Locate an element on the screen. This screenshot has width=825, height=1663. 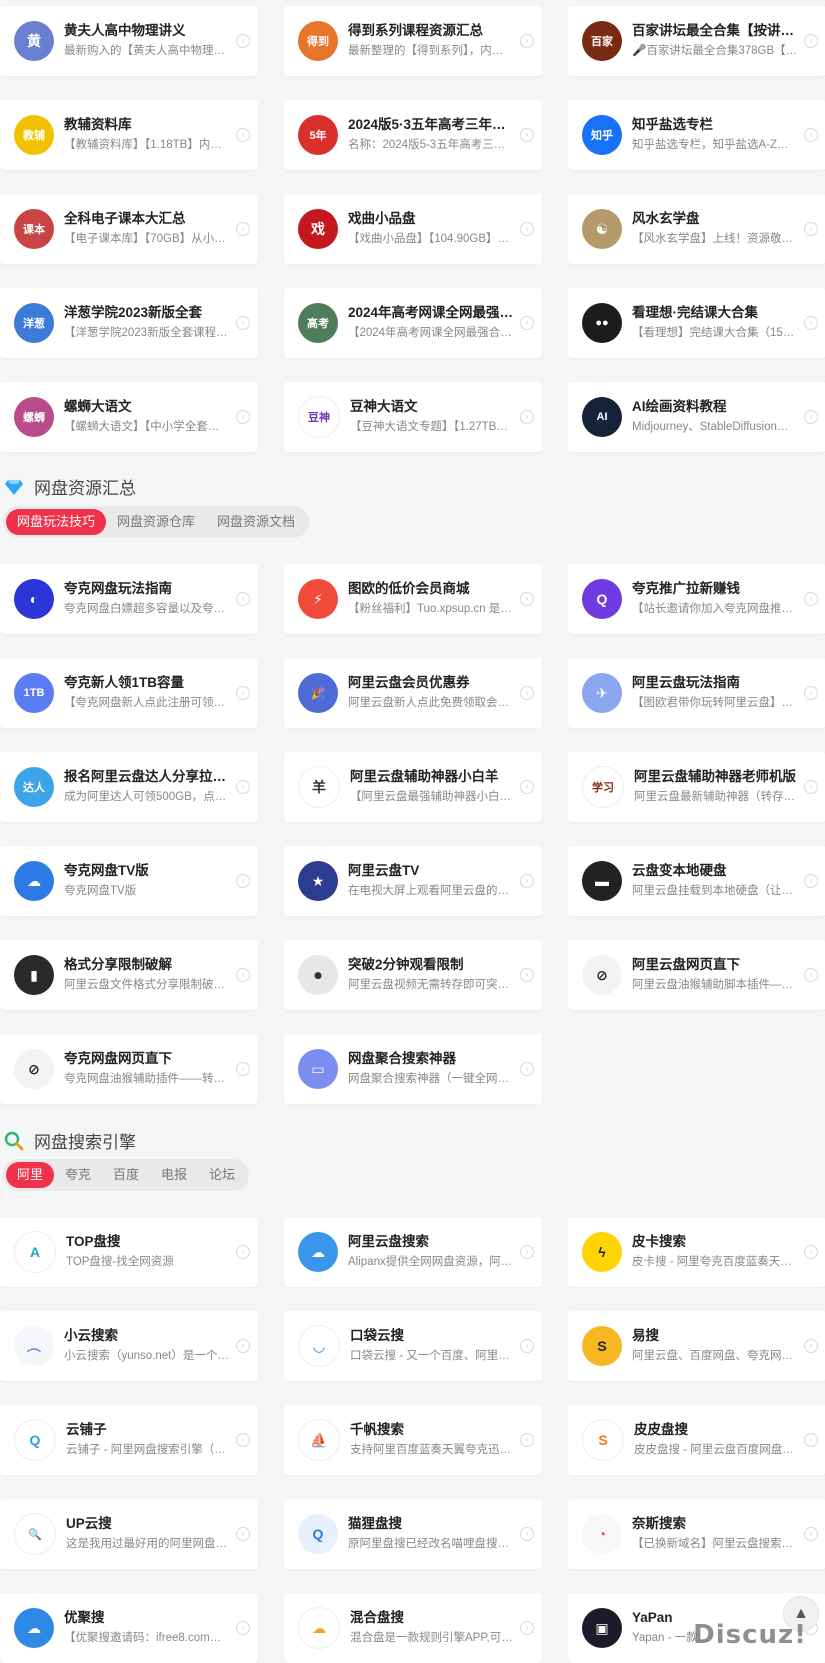
resource-card: ☁ 夸克网盘TV版 夸克网盘TV版 › is located at coordinates (129, 881).